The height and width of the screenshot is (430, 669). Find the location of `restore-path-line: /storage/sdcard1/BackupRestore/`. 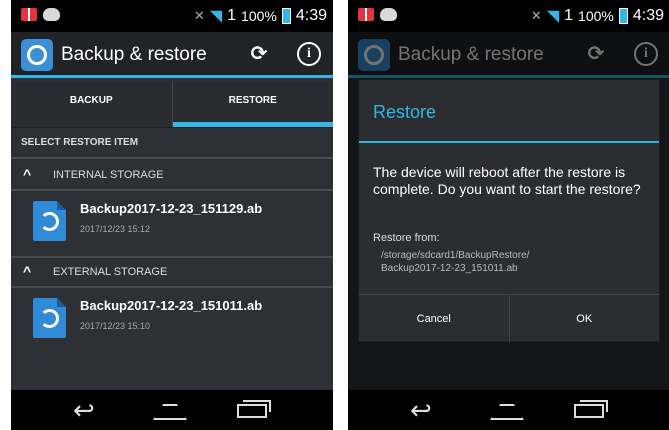

restore-path-line: /storage/sdcard1/BackupRestore/ is located at coordinates (455, 255).